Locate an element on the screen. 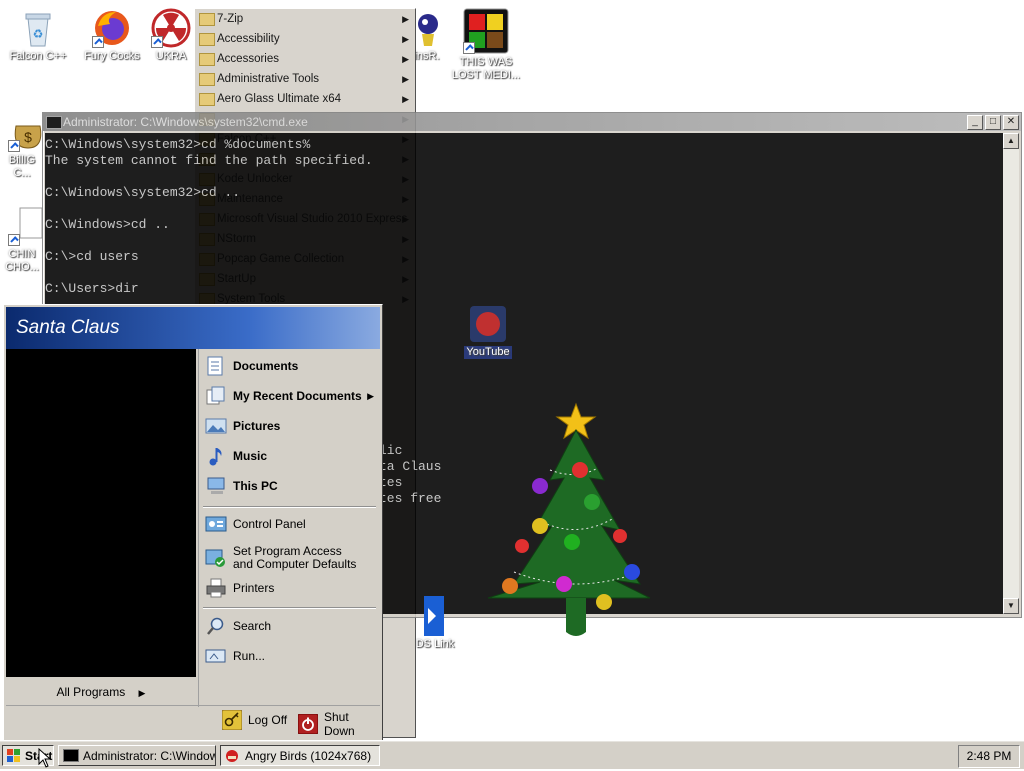 Image resolution: width=1024 pixels, height=771 pixels. desktop-icon-label: Falcon C++ is located at coordinates (38, 56).